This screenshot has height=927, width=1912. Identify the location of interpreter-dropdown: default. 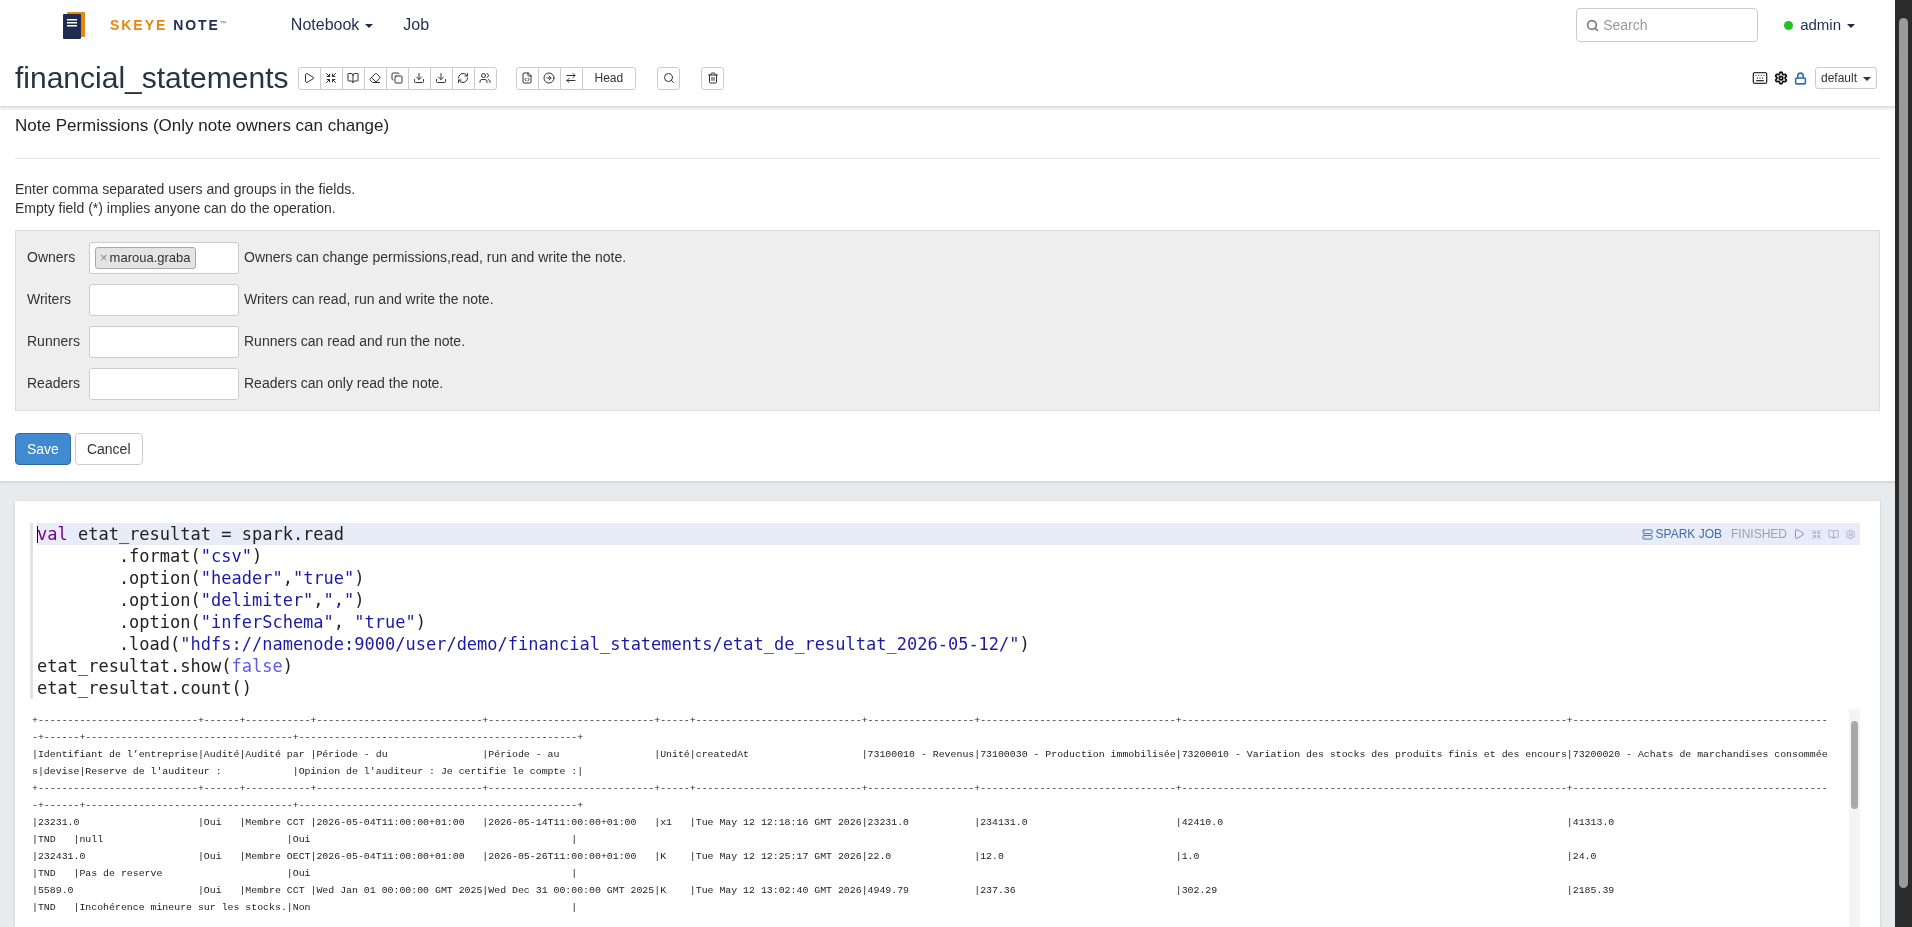
(1845, 78).